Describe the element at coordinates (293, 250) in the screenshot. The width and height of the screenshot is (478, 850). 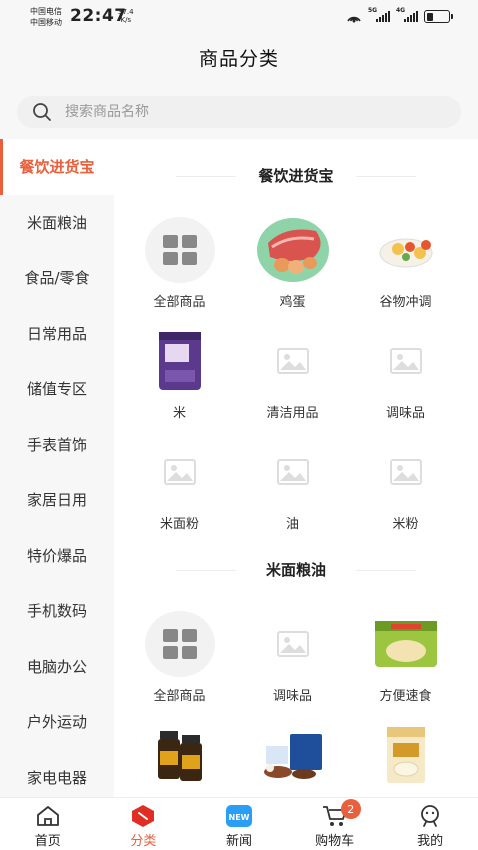
I see `meat-eggs-photo` at that location.